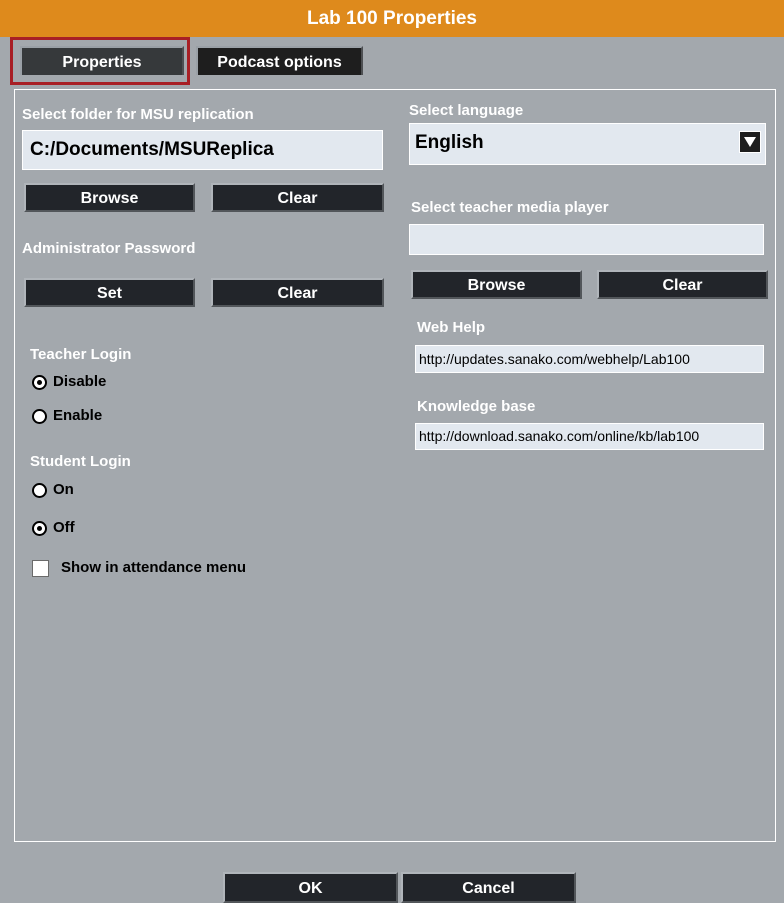 The height and width of the screenshot is (903, 784). I want to click on admin-clear-button: Clear, so click(297, 292).